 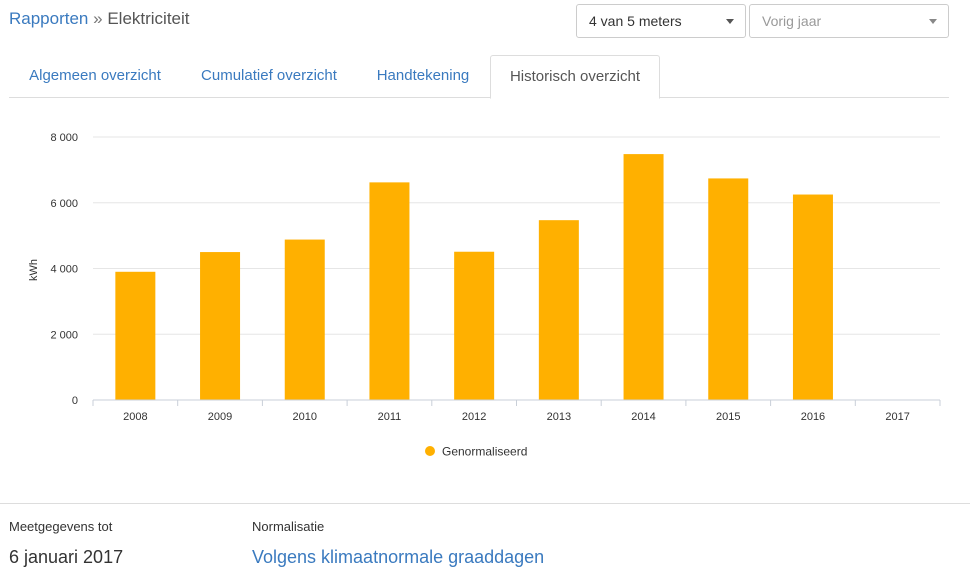 I want to click on y-tick-label: 8 000, so click(x=64, y=138).